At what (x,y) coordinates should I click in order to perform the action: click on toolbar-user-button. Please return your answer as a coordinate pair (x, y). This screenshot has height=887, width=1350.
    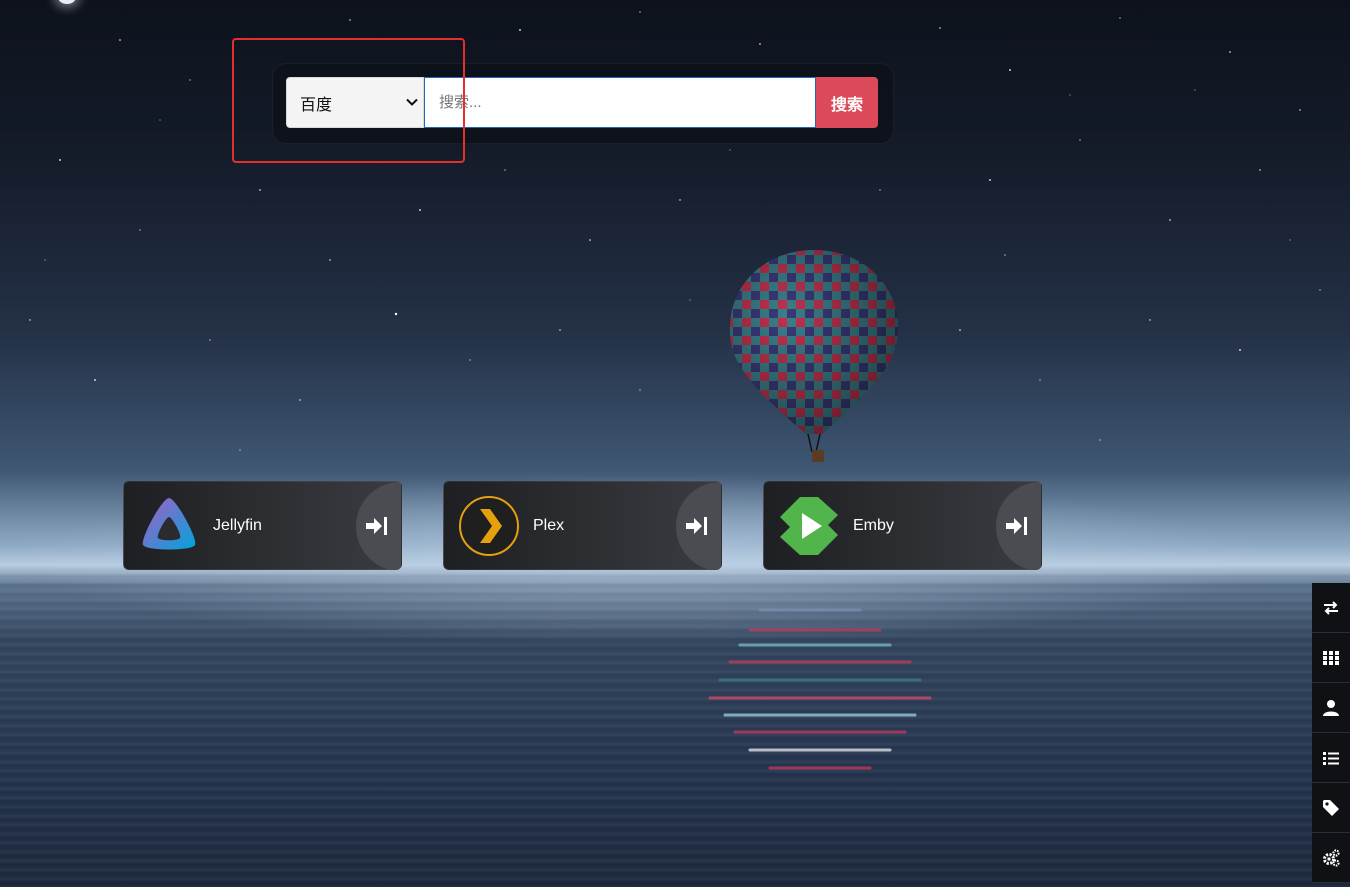
    Looking at the image, I should click on (1331, 708).